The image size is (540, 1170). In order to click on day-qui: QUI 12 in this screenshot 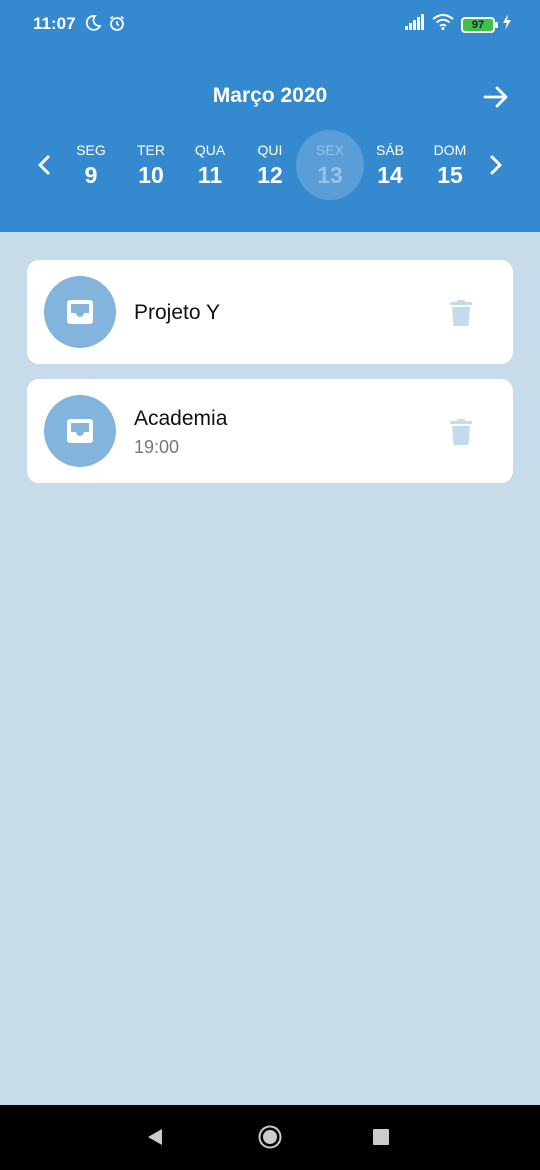, I will do `click(270, 165)`.